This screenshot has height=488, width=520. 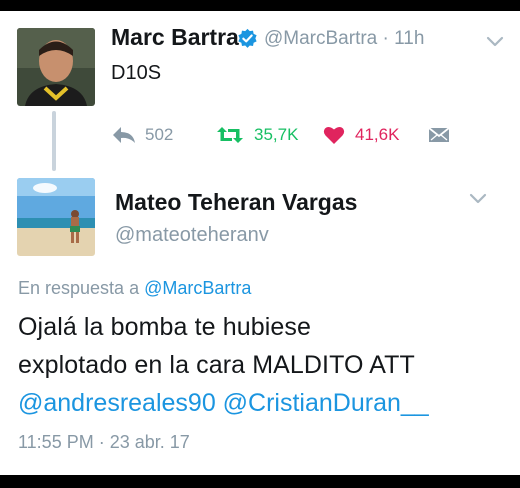 What do you see at coordinates (334, 135) in the screenshot?
I see `heart-icon` at bounding box center [334, 135].